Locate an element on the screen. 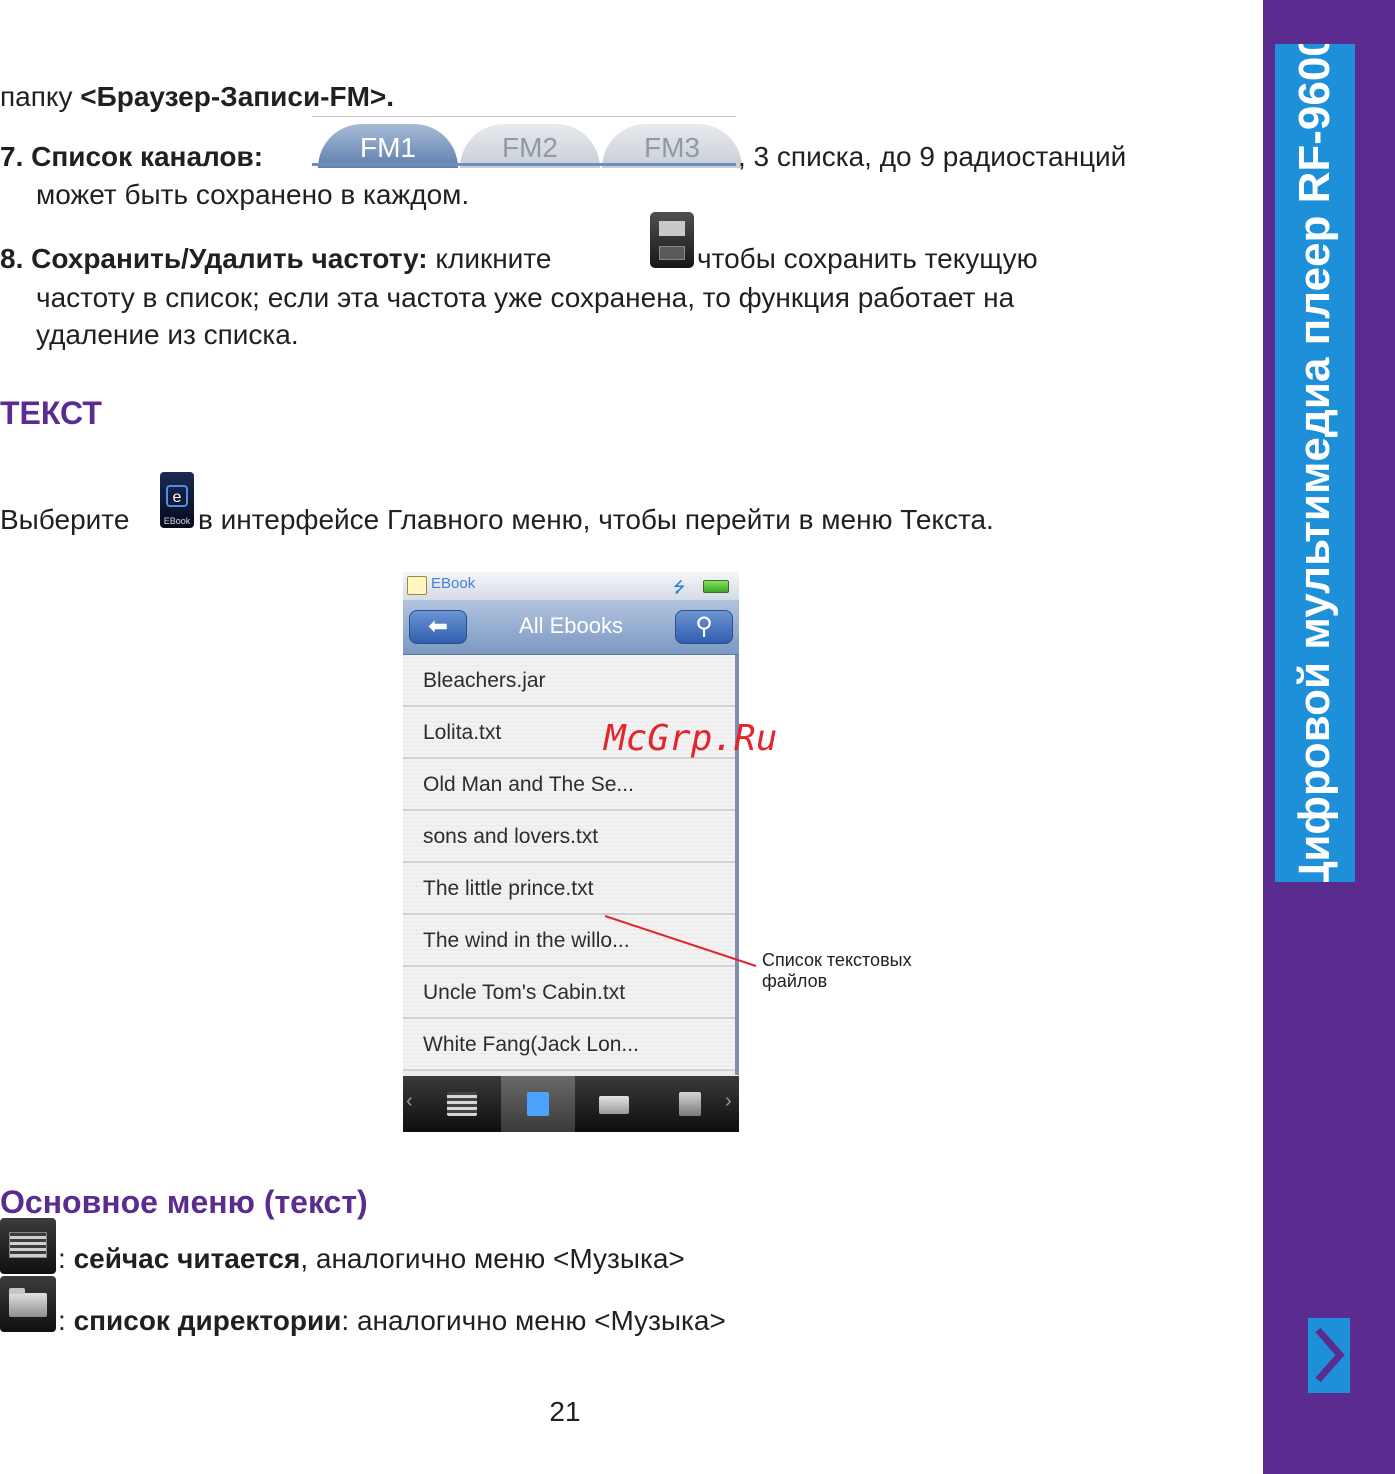 The height and width of the screenshot is (1474, 1395). now-reading-icon is located at coordinates (28, 1246).